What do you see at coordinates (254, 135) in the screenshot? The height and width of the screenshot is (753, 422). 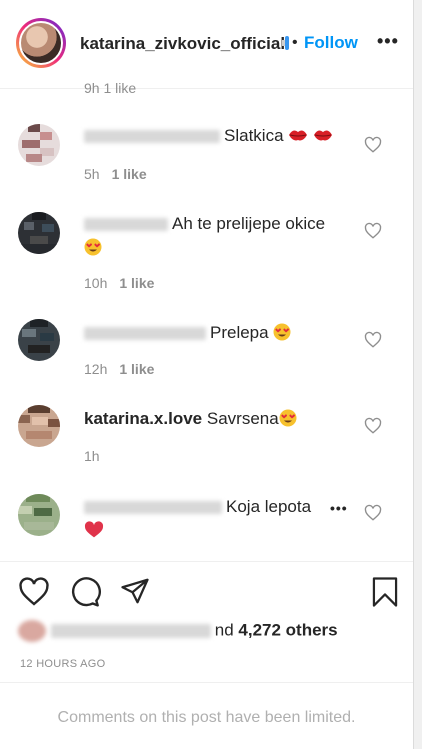 I see `comment-text: Slatkica` at bounding box center [254, 135].